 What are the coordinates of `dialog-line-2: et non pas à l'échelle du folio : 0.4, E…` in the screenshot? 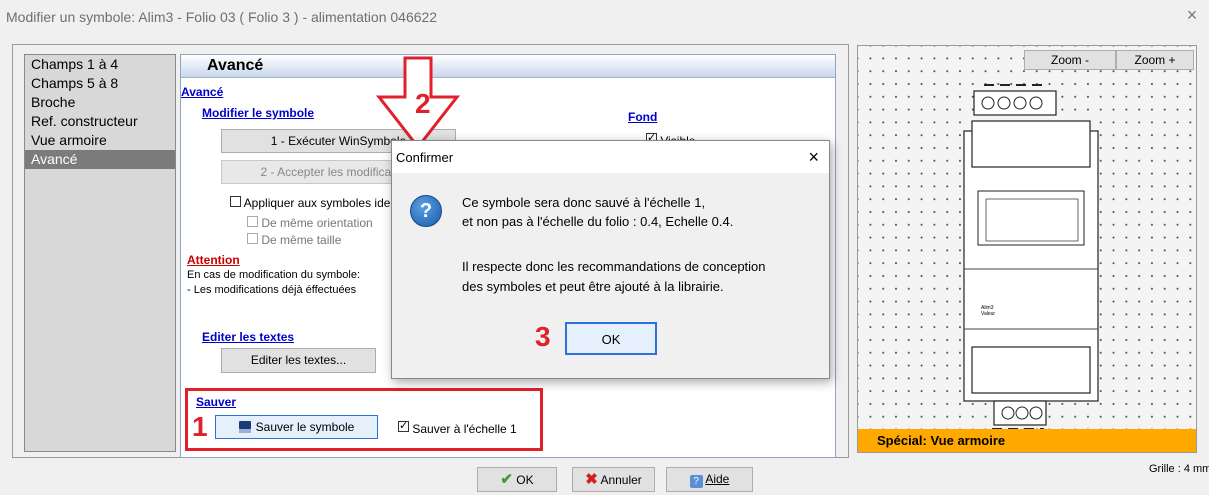 It's located at (598, 221).